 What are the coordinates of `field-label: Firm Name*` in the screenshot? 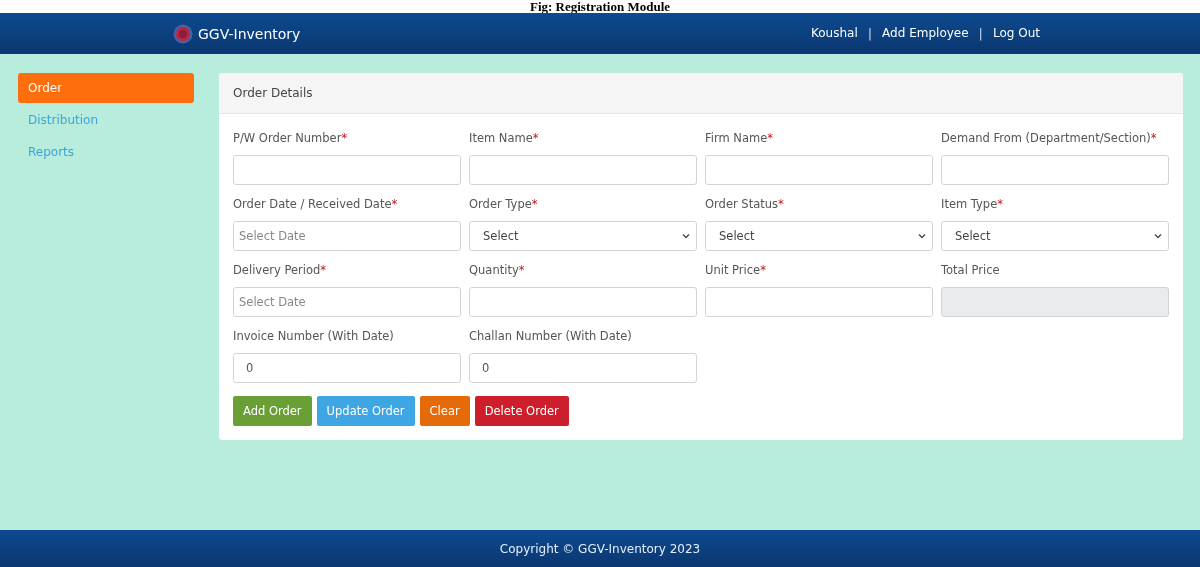 It's located at (740, 138).